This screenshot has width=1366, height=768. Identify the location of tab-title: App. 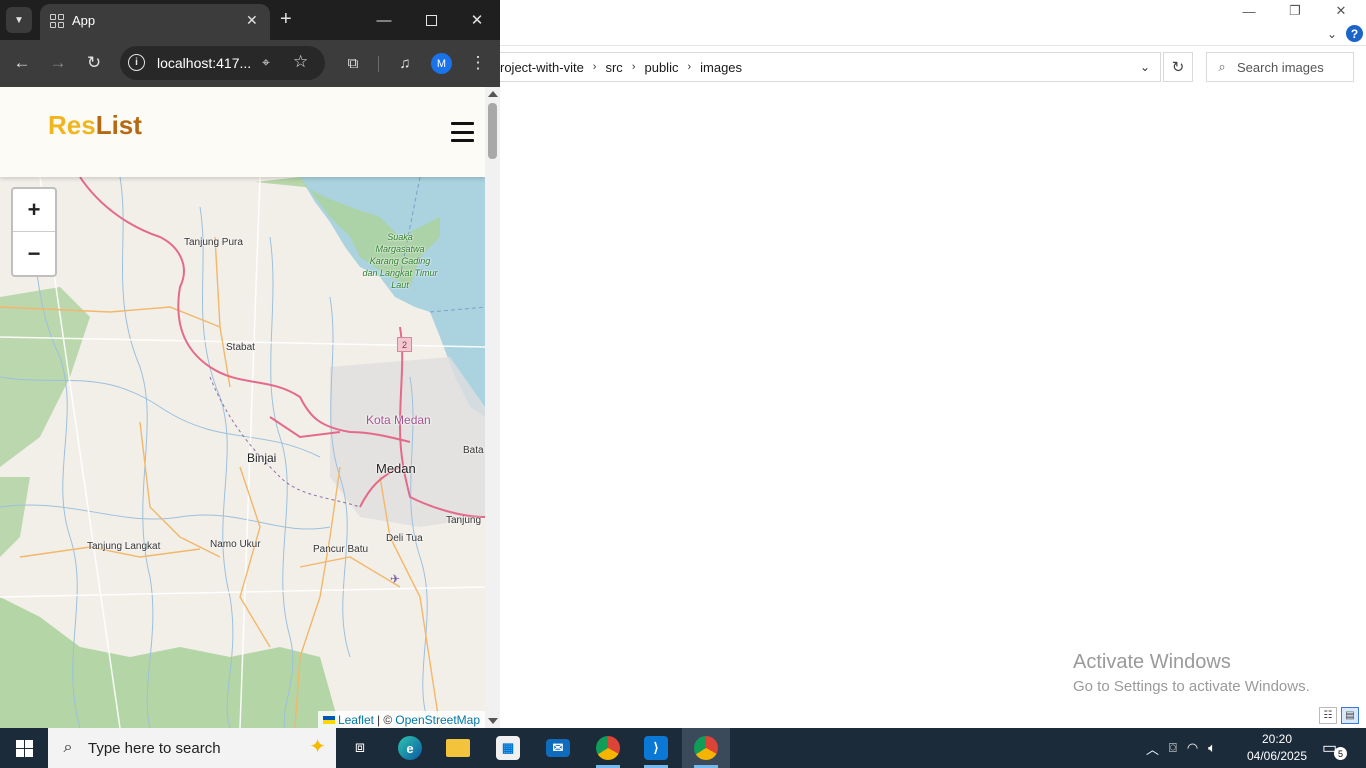
(84, 20).